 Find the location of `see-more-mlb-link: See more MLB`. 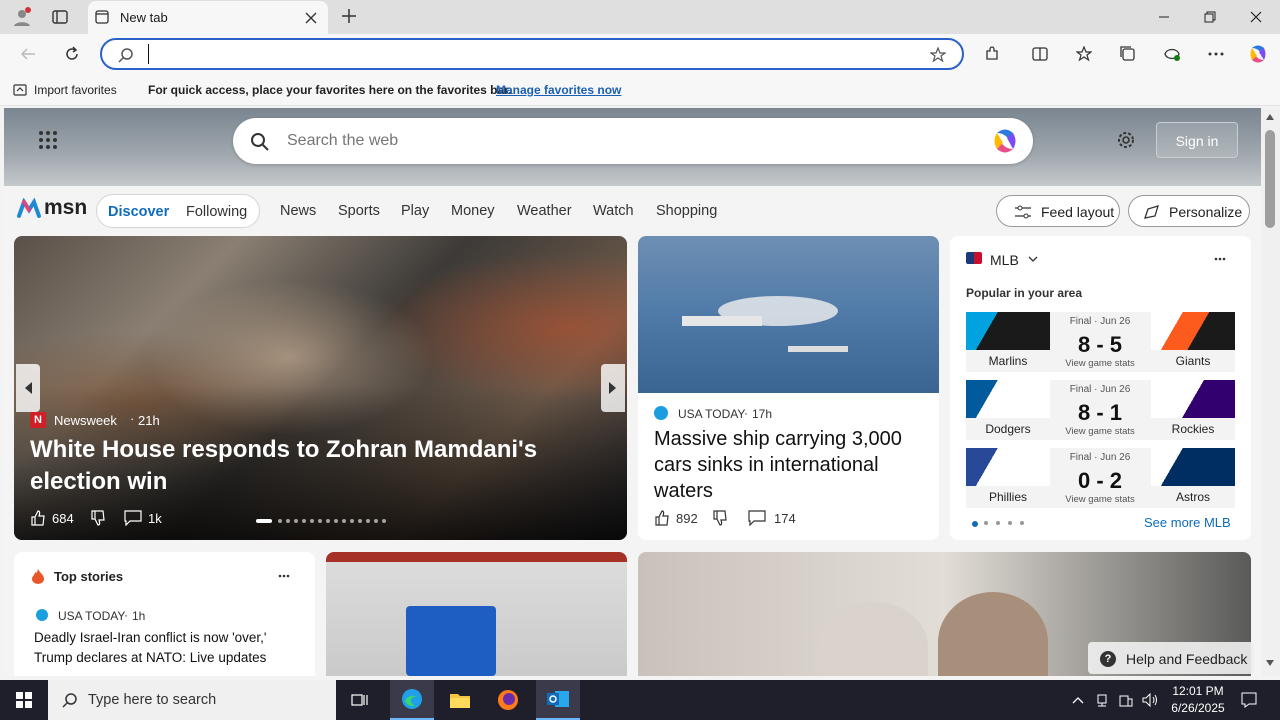

see-more-mlb-link: See more MLB is located at coordinates (1187, 522).